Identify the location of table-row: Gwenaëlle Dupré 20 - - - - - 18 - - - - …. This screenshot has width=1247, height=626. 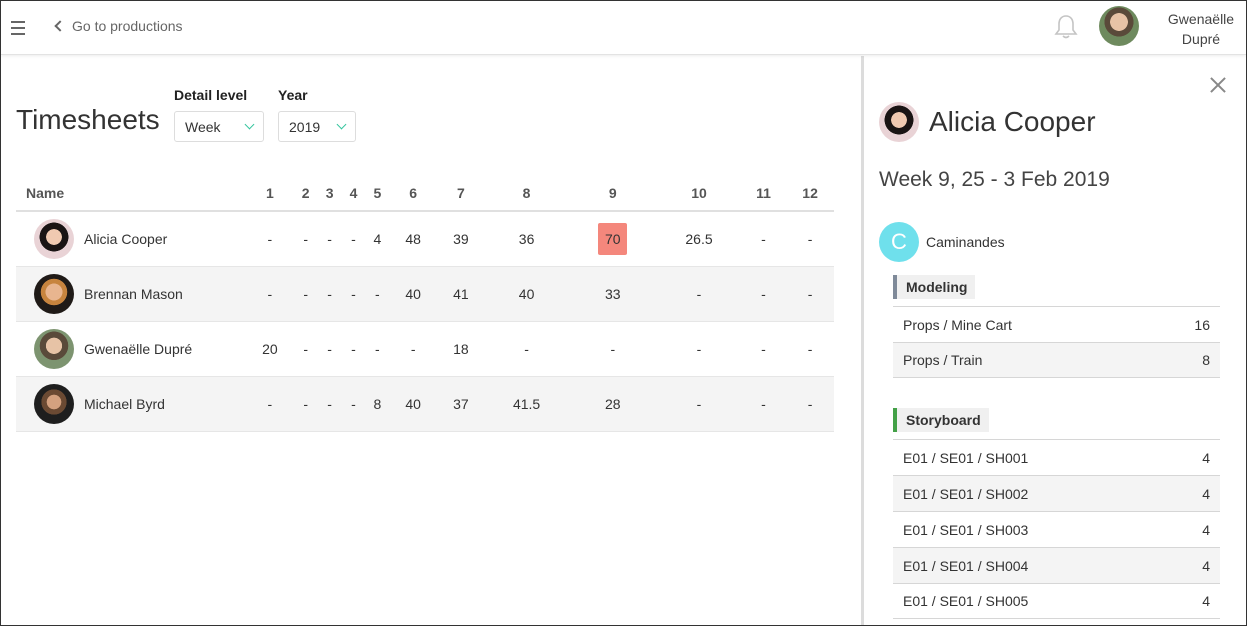
(425, 349).